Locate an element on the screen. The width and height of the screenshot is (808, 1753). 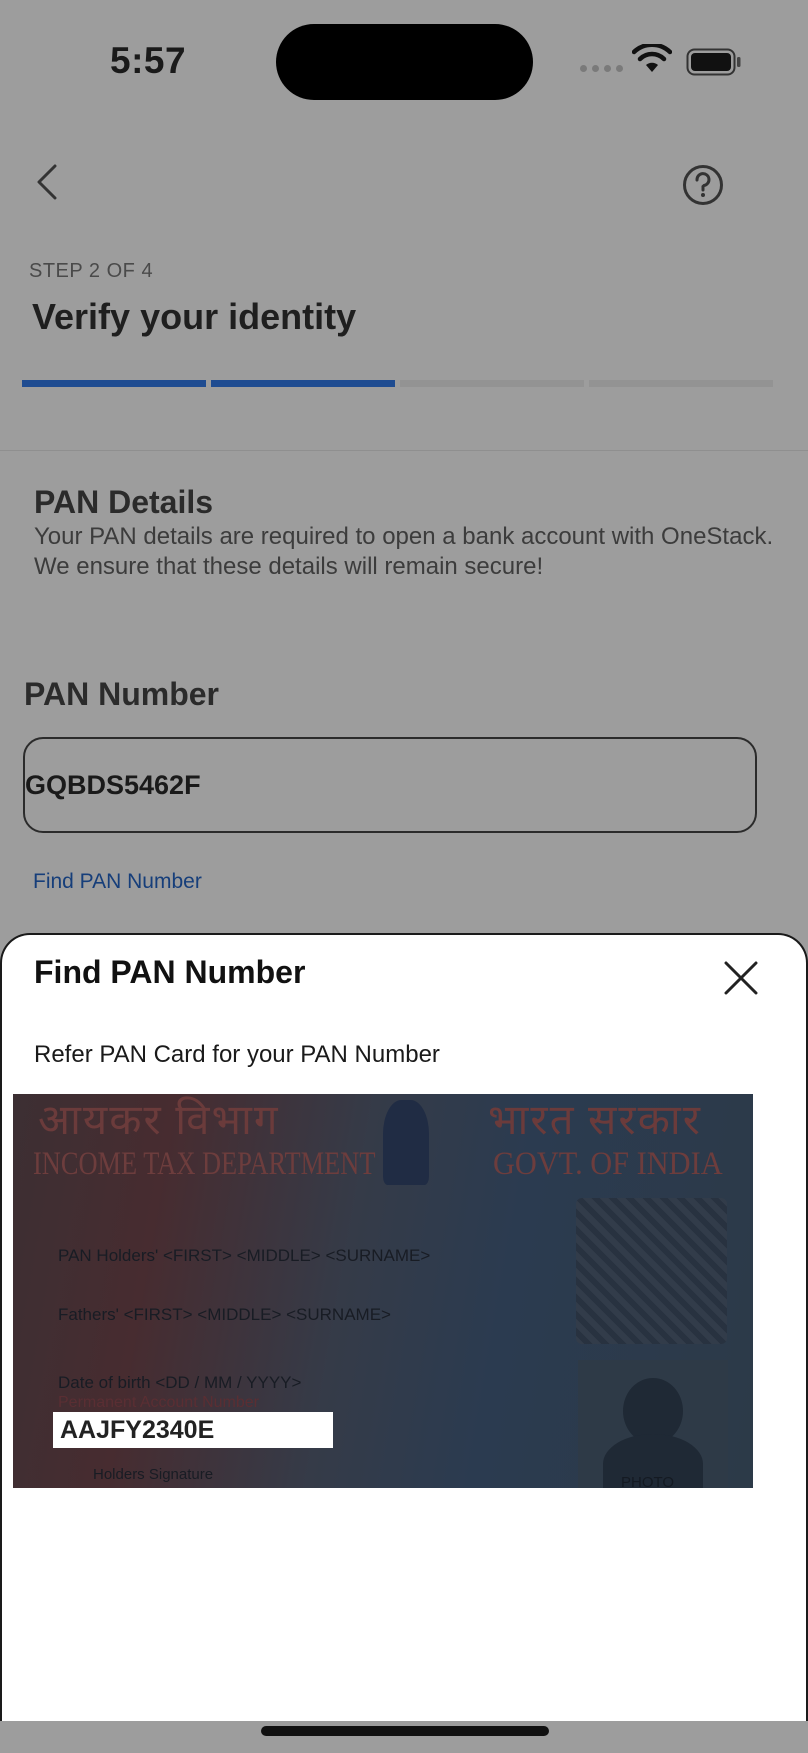
status-time: 5:57 is located at coordinates (148, 60).